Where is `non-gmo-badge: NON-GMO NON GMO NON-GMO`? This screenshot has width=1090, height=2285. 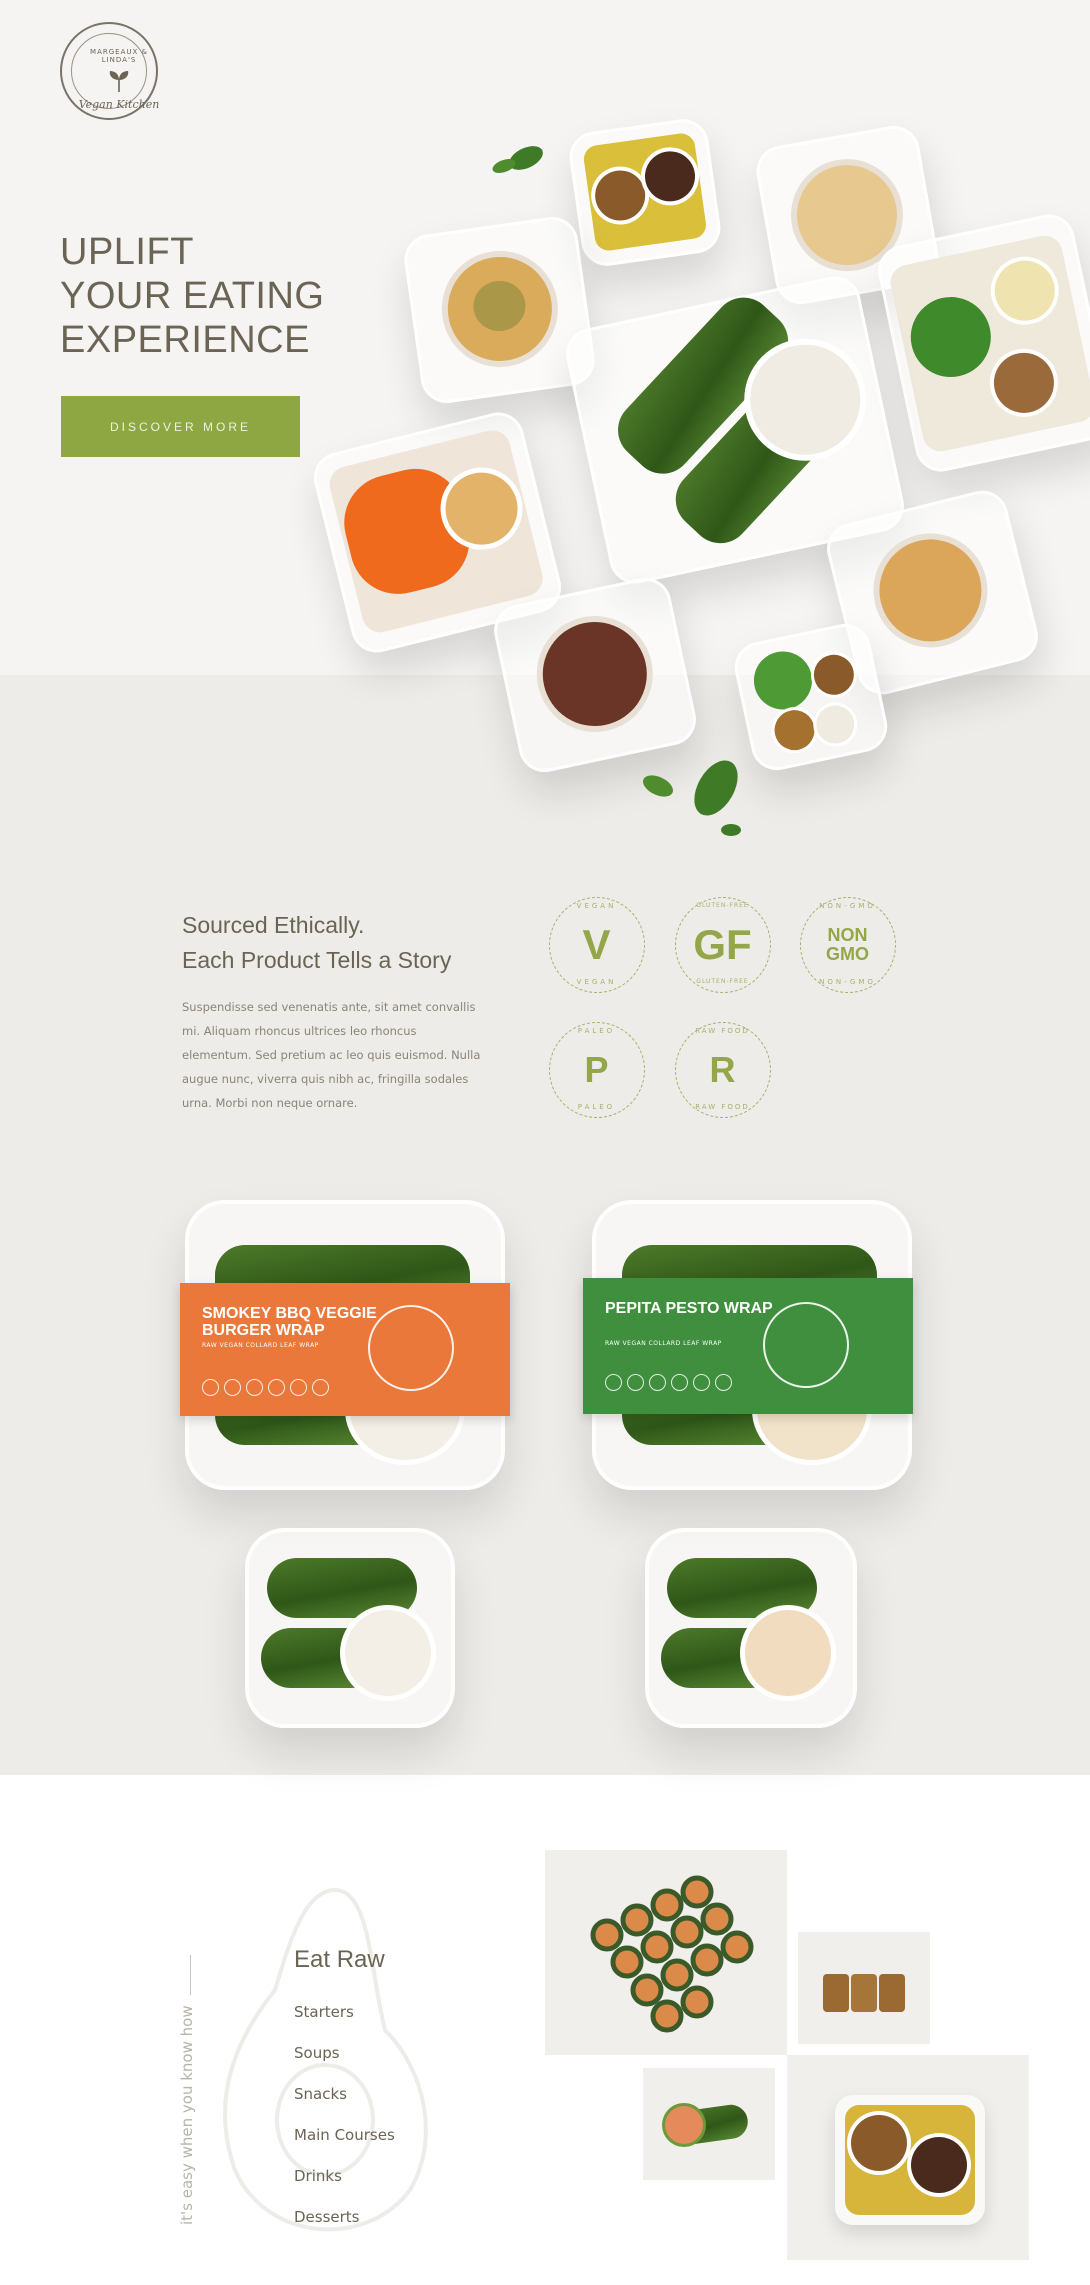 non-gmo-badge: NON-GMO NON GMO NON-GMO is located at coordinates (848, 945).